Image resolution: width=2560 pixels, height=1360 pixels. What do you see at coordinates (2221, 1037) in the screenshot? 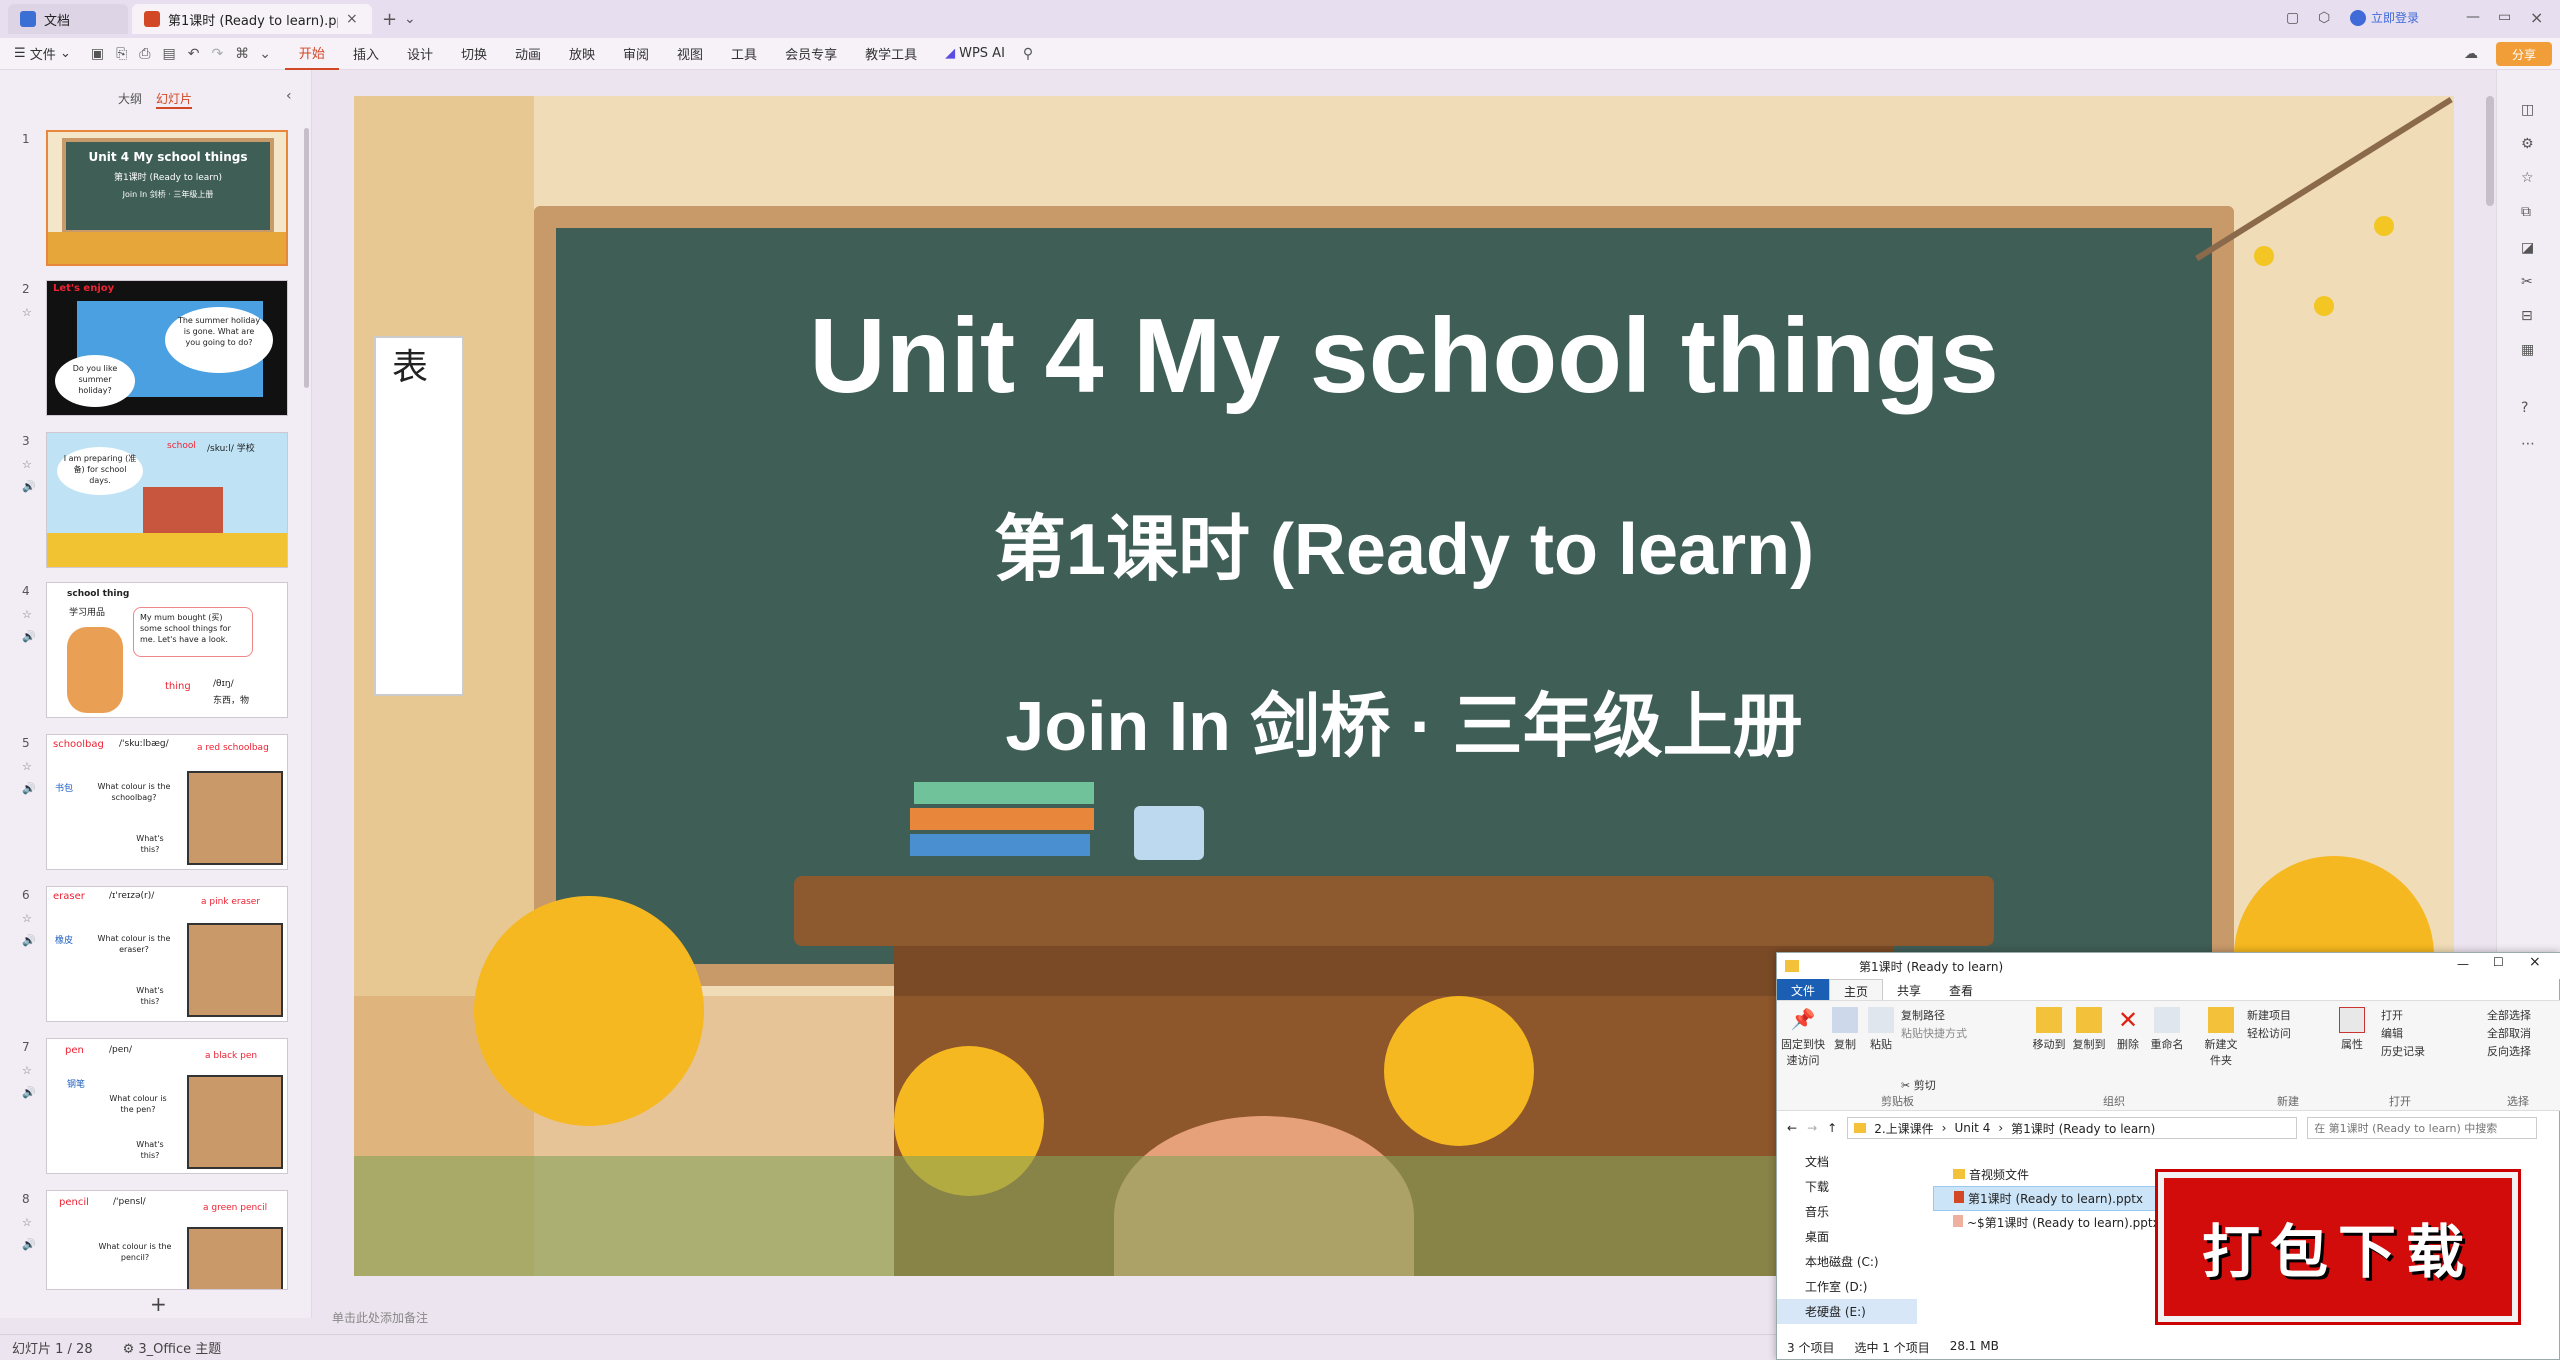
I see `new-folder-button: 新建文件夹` at bounding box center [2221, 1037].